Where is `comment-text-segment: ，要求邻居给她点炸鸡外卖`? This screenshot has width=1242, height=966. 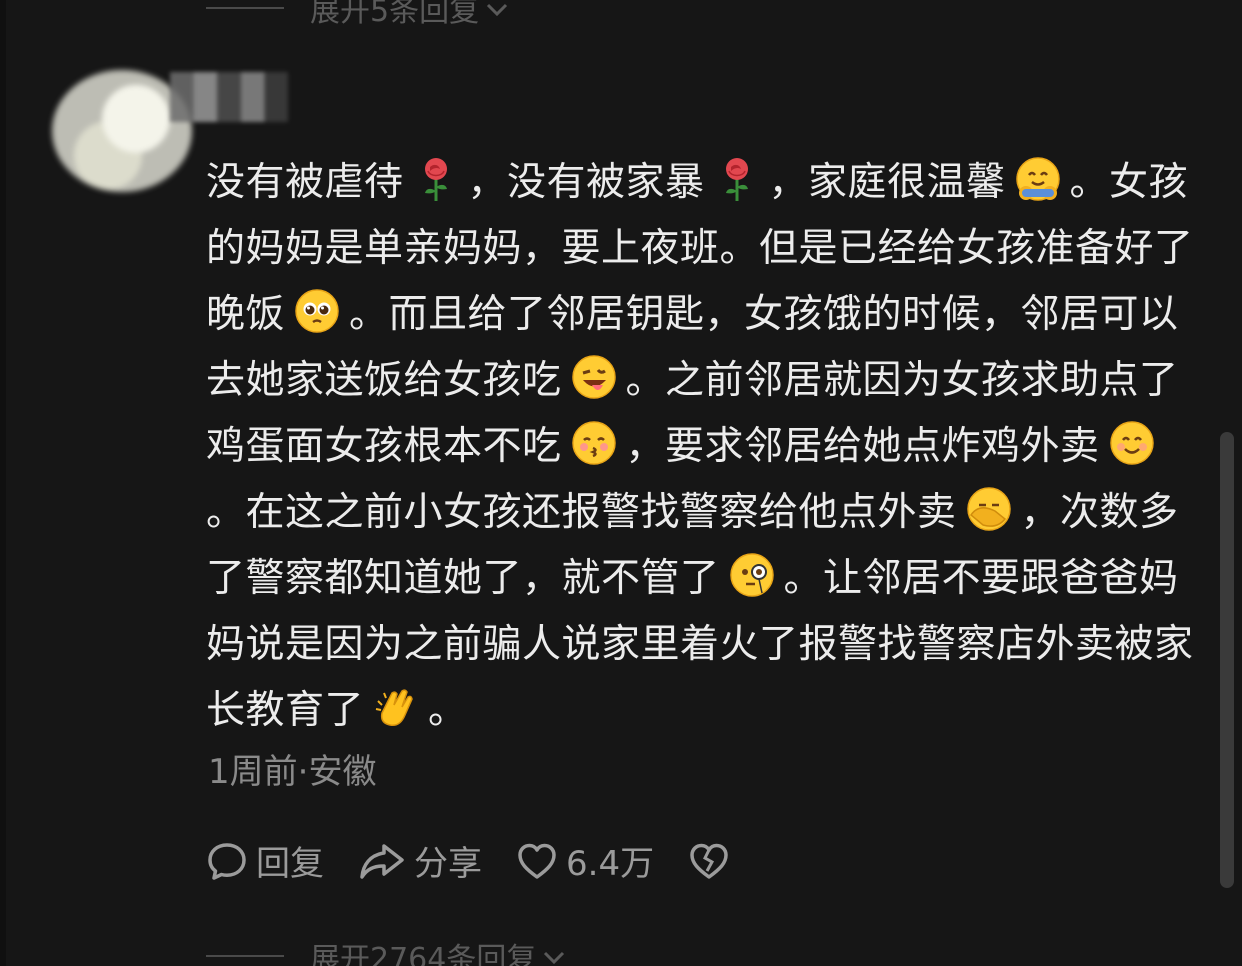
comment-text-segment: ，要求邻居给她点炸鸡外卖 is located at coordinates (862, 446).